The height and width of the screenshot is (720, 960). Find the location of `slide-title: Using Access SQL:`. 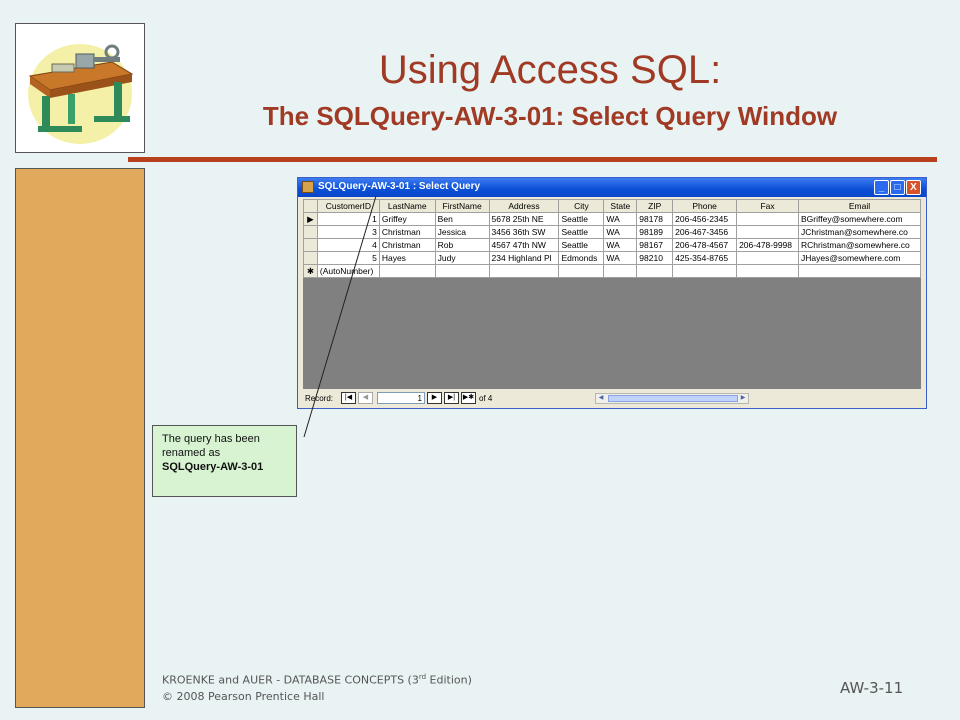

slide-title: Using Access SQL: is located at coordinates (550, 70).